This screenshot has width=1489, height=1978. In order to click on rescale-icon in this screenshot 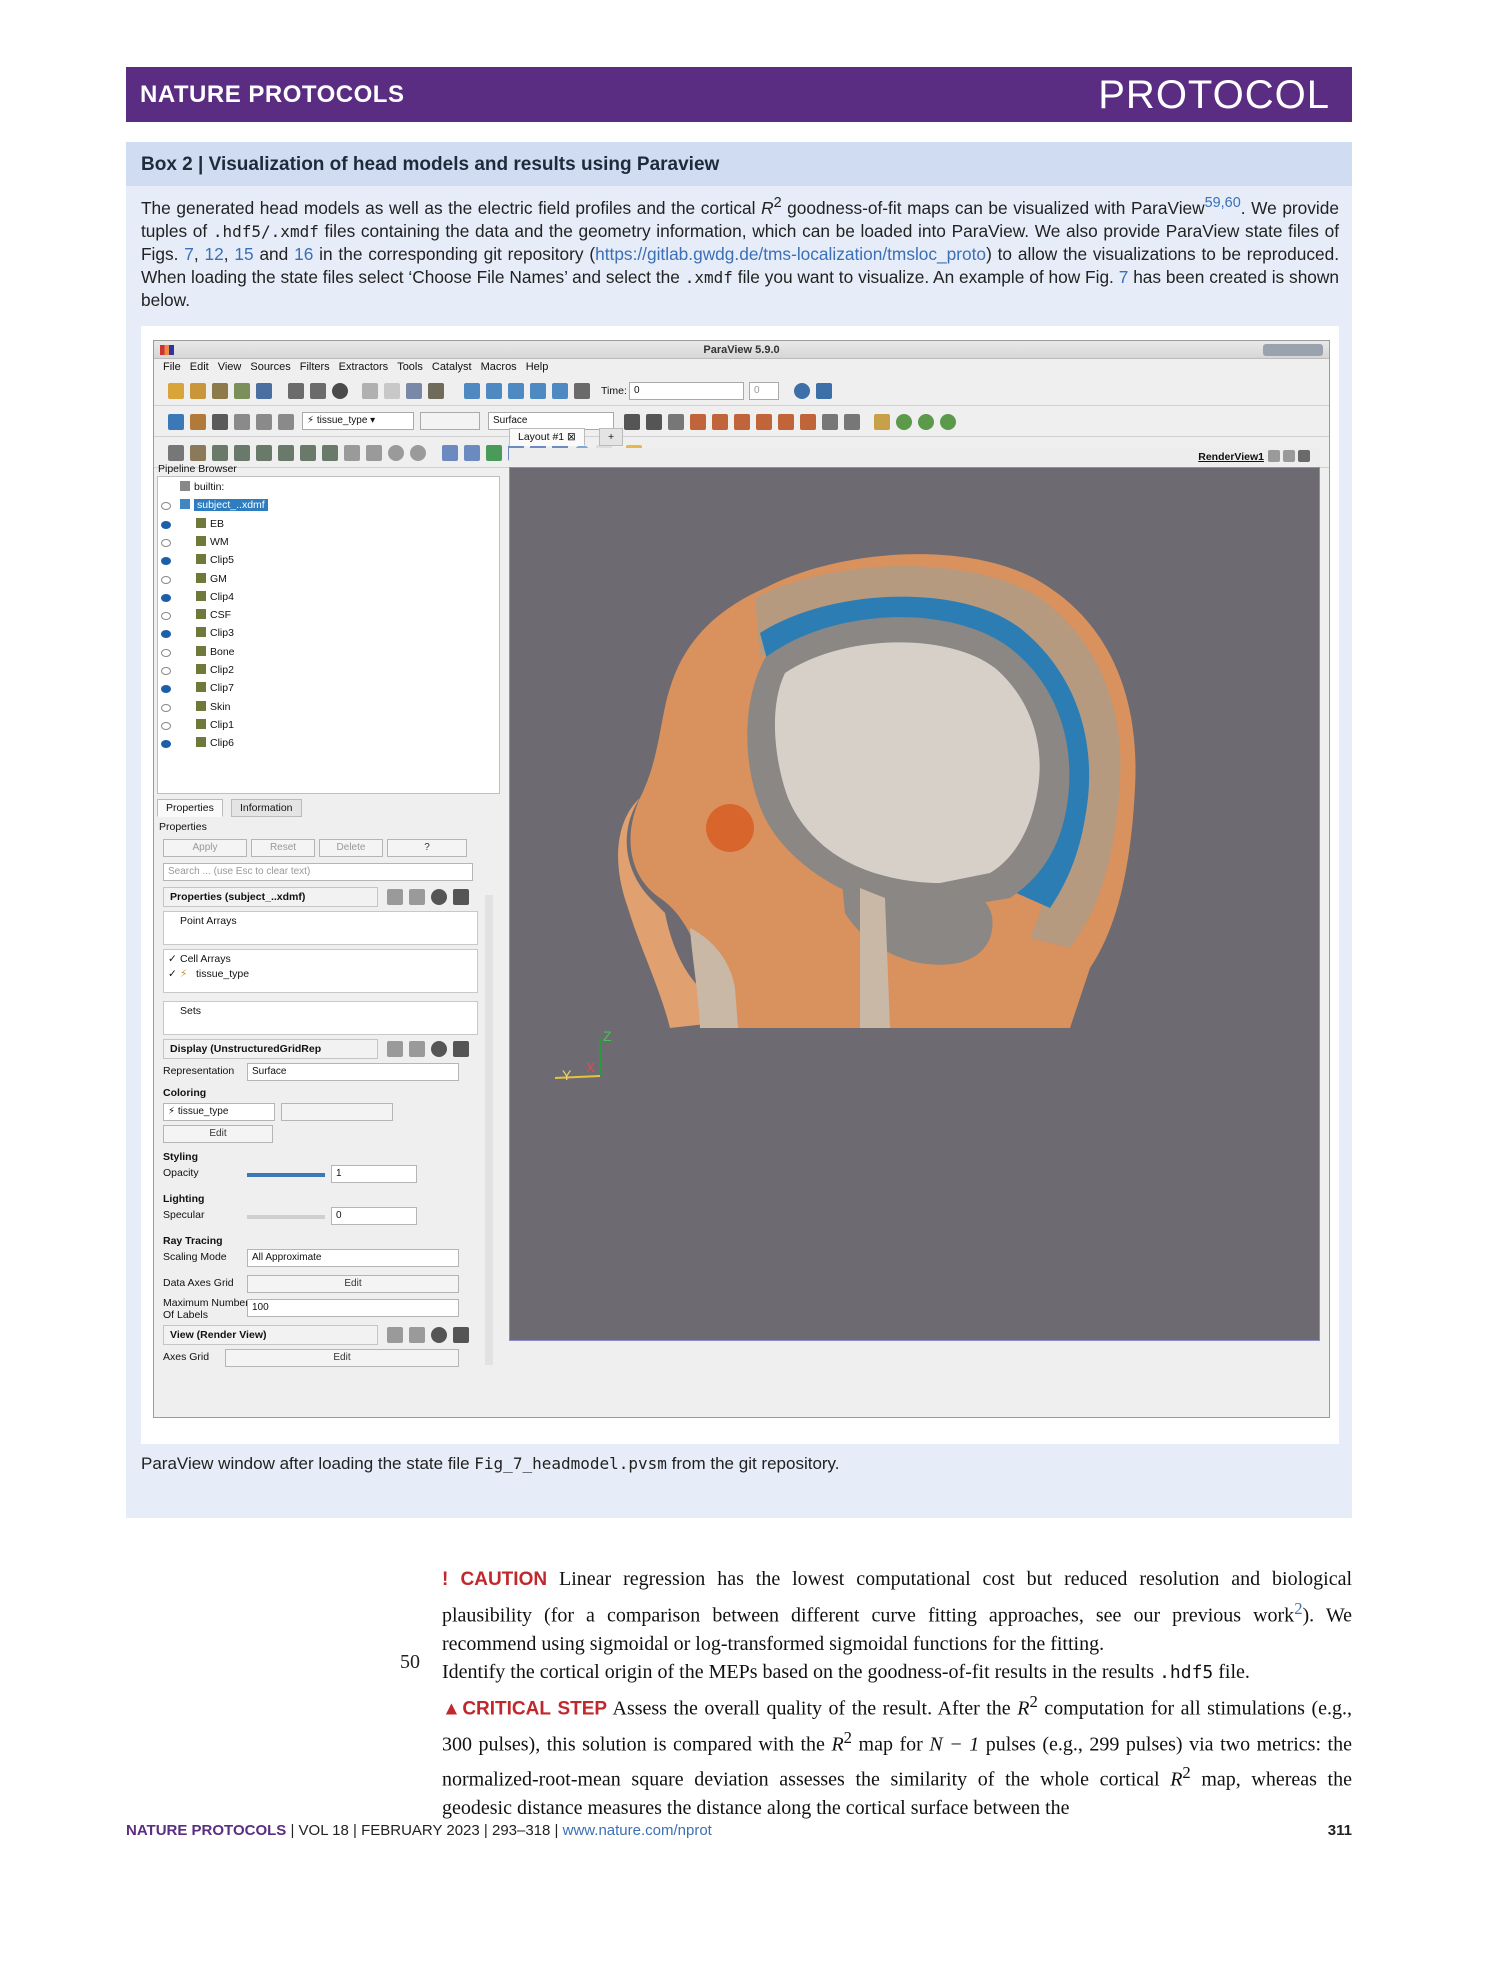, I will do `click(220, 422)`.